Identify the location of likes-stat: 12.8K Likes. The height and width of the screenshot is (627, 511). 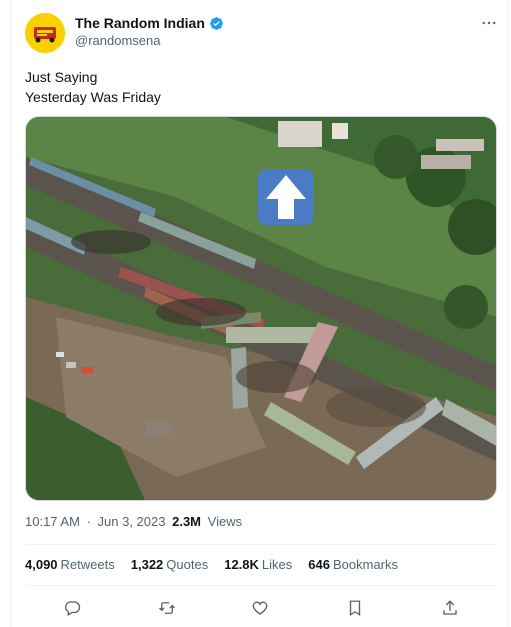
(258, 564).